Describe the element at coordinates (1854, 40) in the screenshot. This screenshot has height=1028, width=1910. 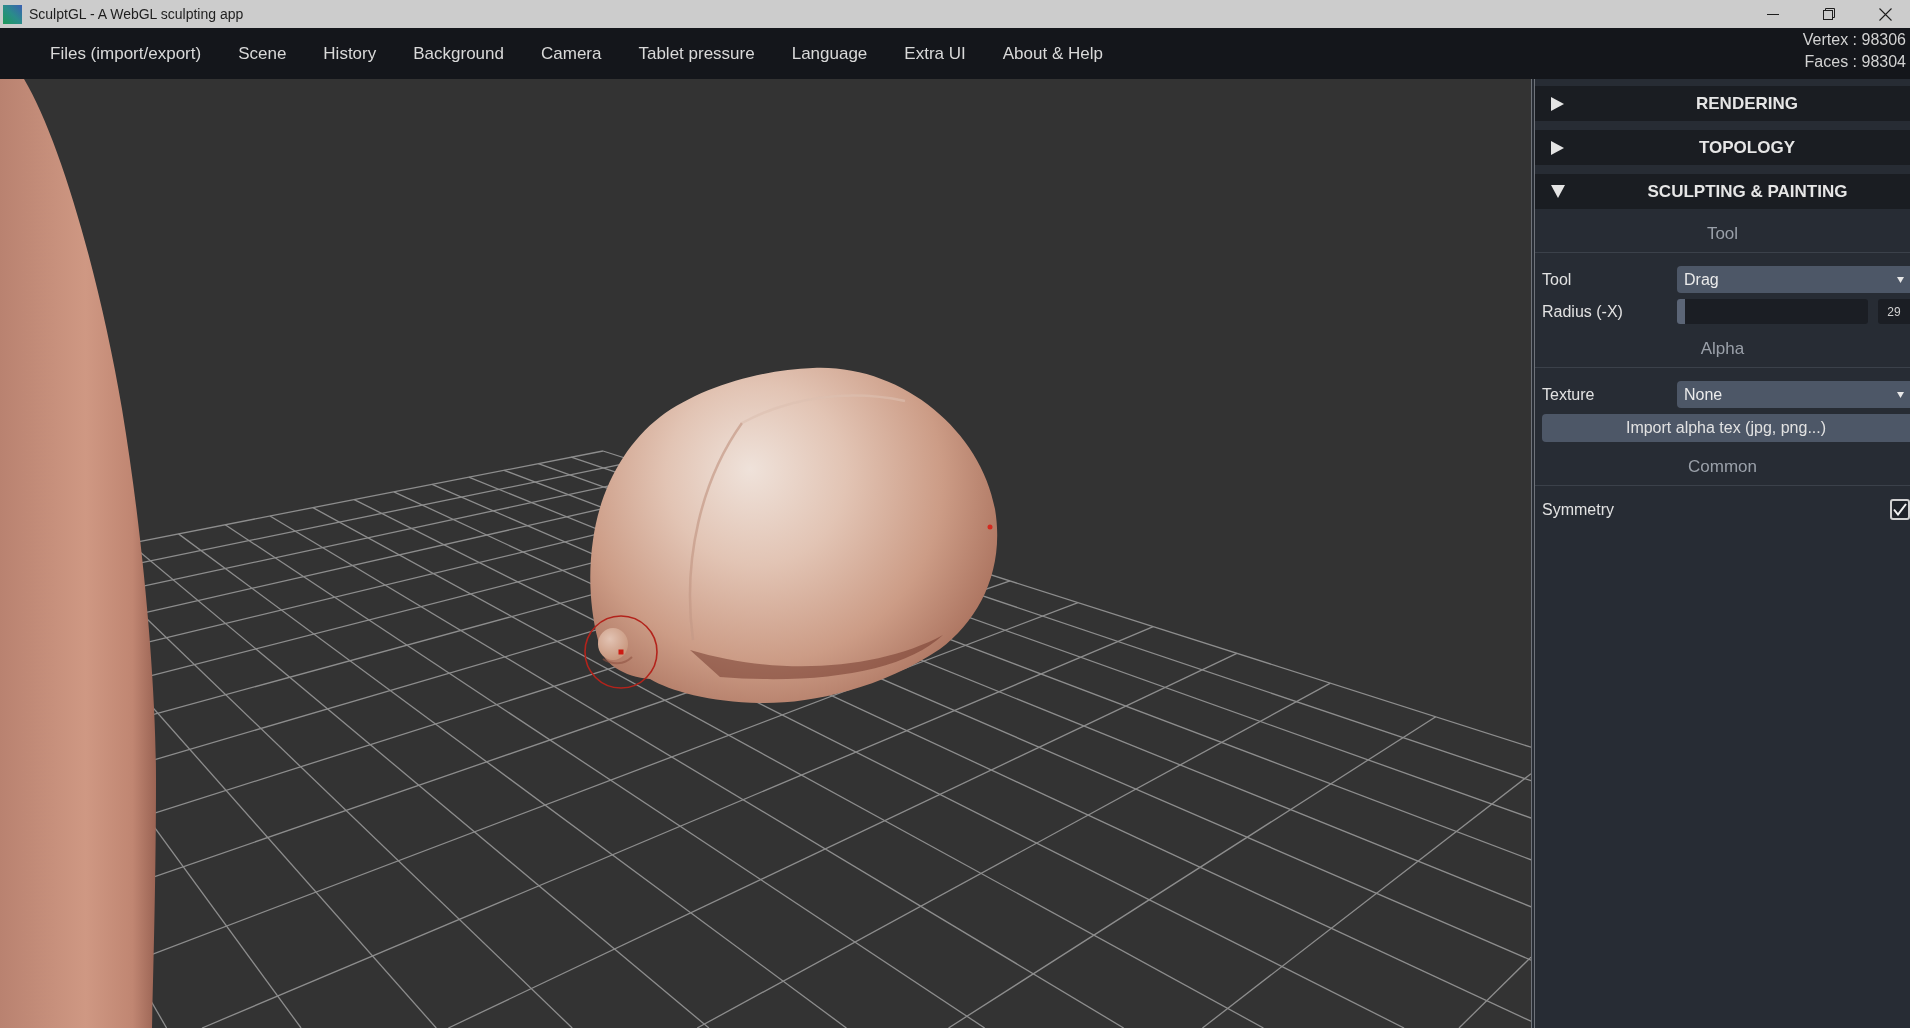
I see `mesh-stat-text: Vertex : 98306` at that location.